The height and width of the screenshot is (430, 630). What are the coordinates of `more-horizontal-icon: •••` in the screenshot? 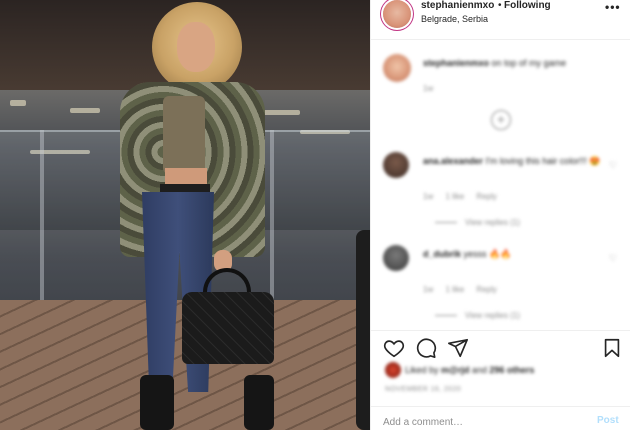 It's located at (613, 7).